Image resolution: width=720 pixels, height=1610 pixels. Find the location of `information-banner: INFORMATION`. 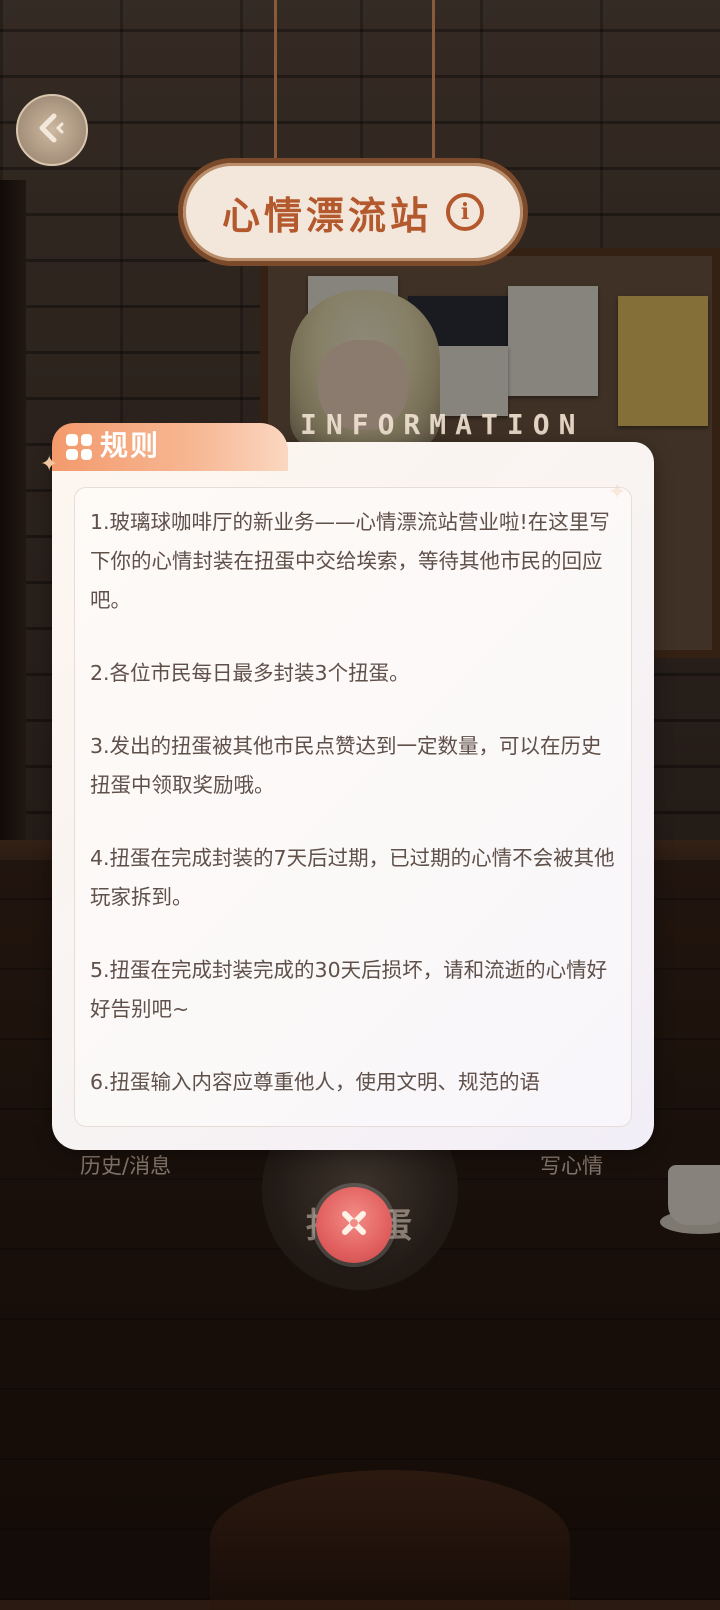

information-banner: INFORMATION is located at coordinates (442, 424).